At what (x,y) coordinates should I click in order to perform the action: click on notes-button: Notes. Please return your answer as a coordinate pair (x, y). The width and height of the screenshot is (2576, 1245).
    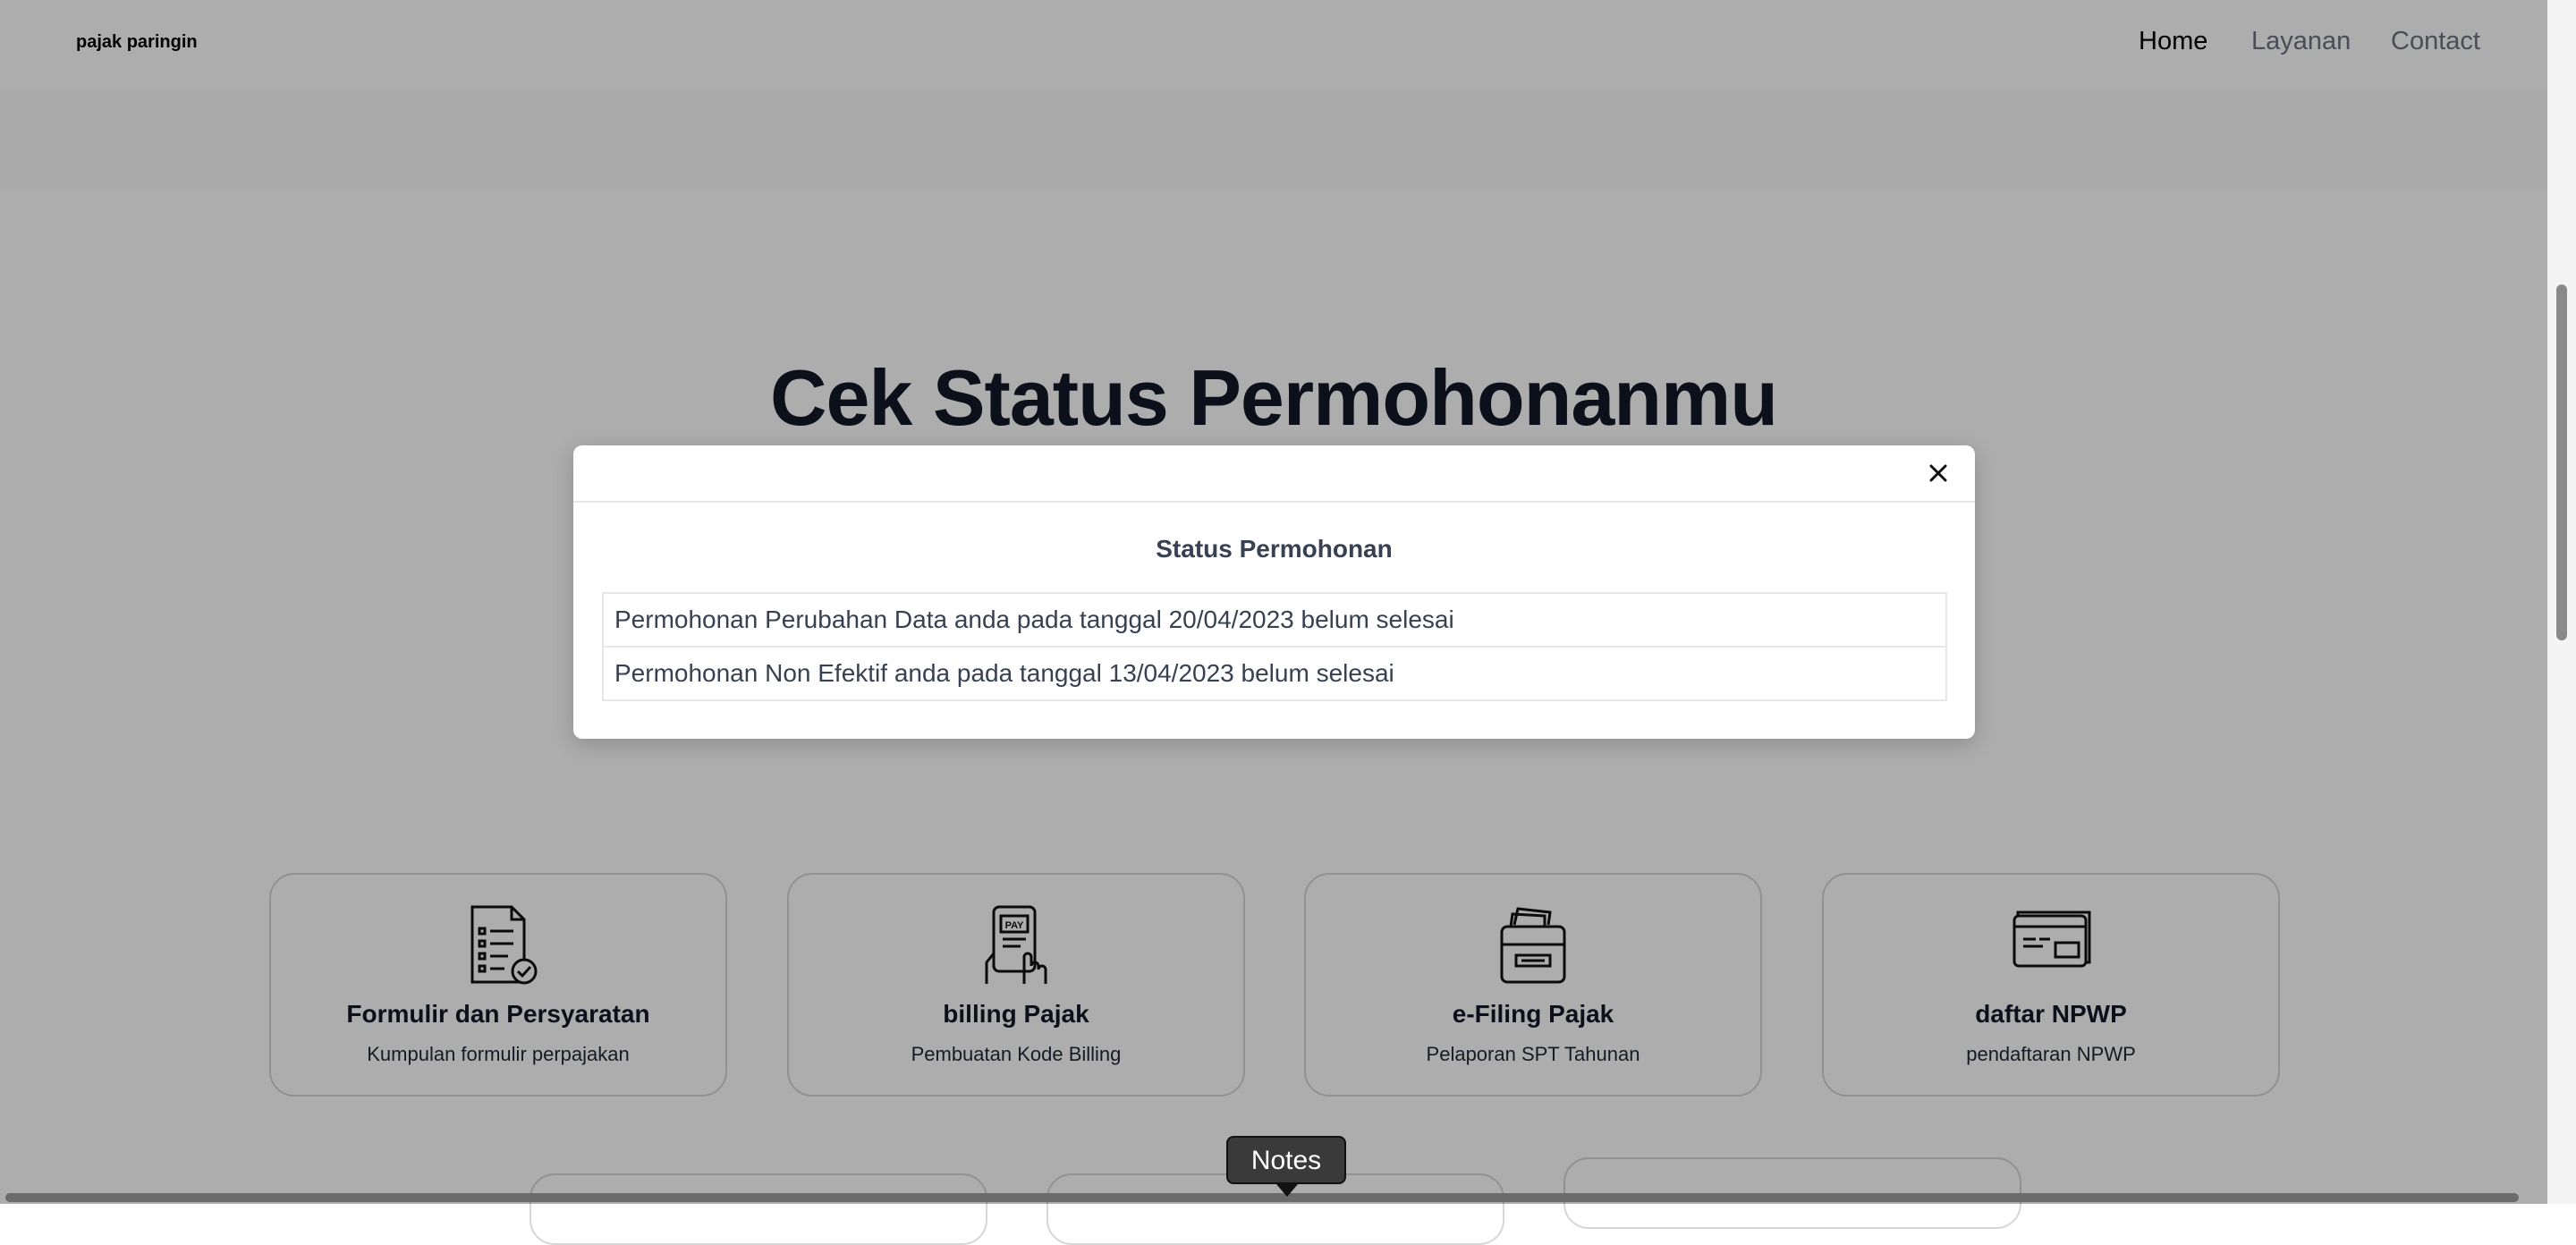
    Looking at the image, I should click on (1286, 1166).